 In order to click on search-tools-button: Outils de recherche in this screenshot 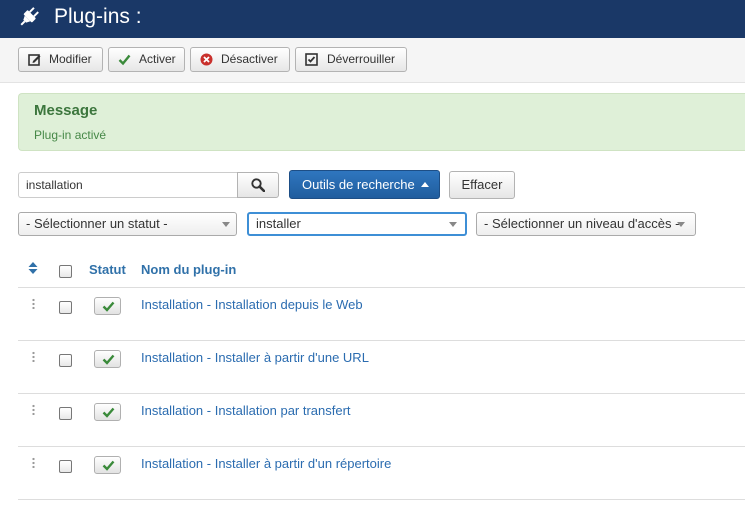, I will do `click(364, 184)`.